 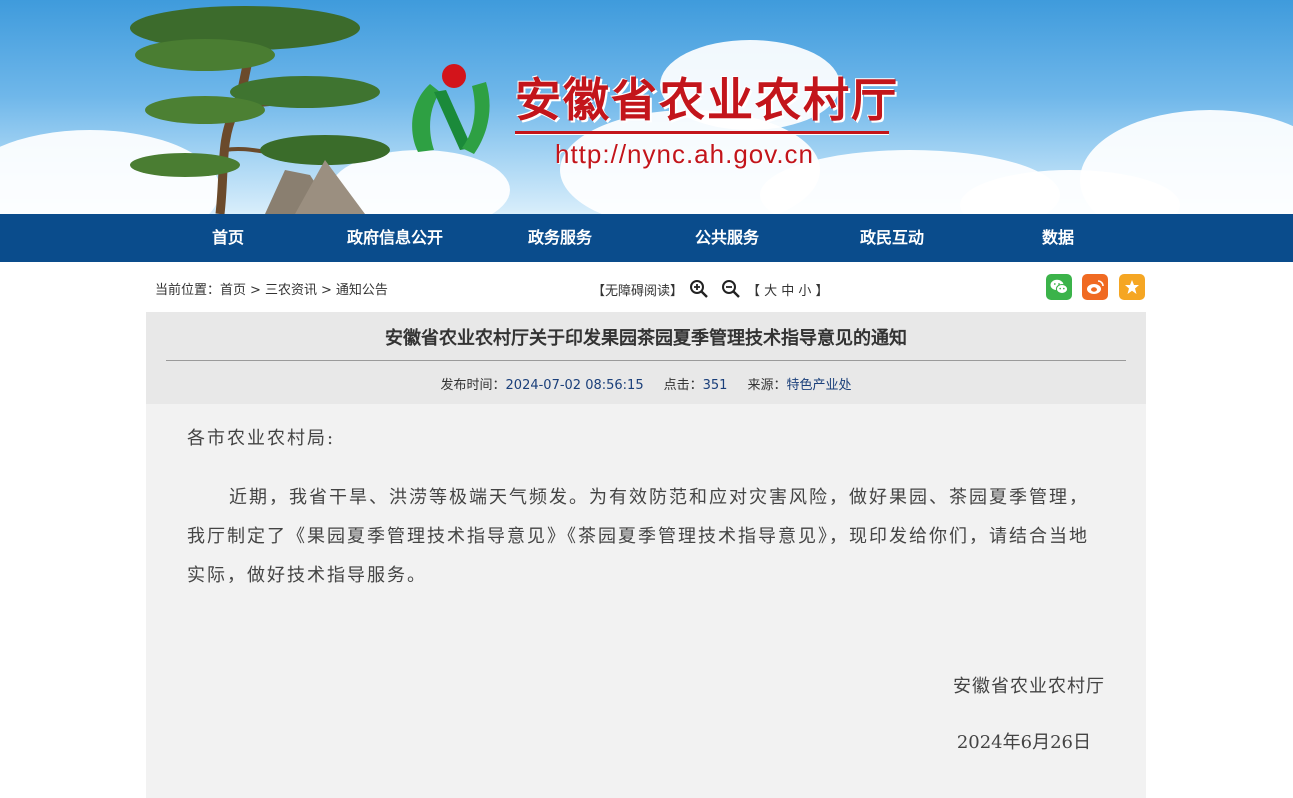 I want to click on title-underline, so click(x=702, y=132).